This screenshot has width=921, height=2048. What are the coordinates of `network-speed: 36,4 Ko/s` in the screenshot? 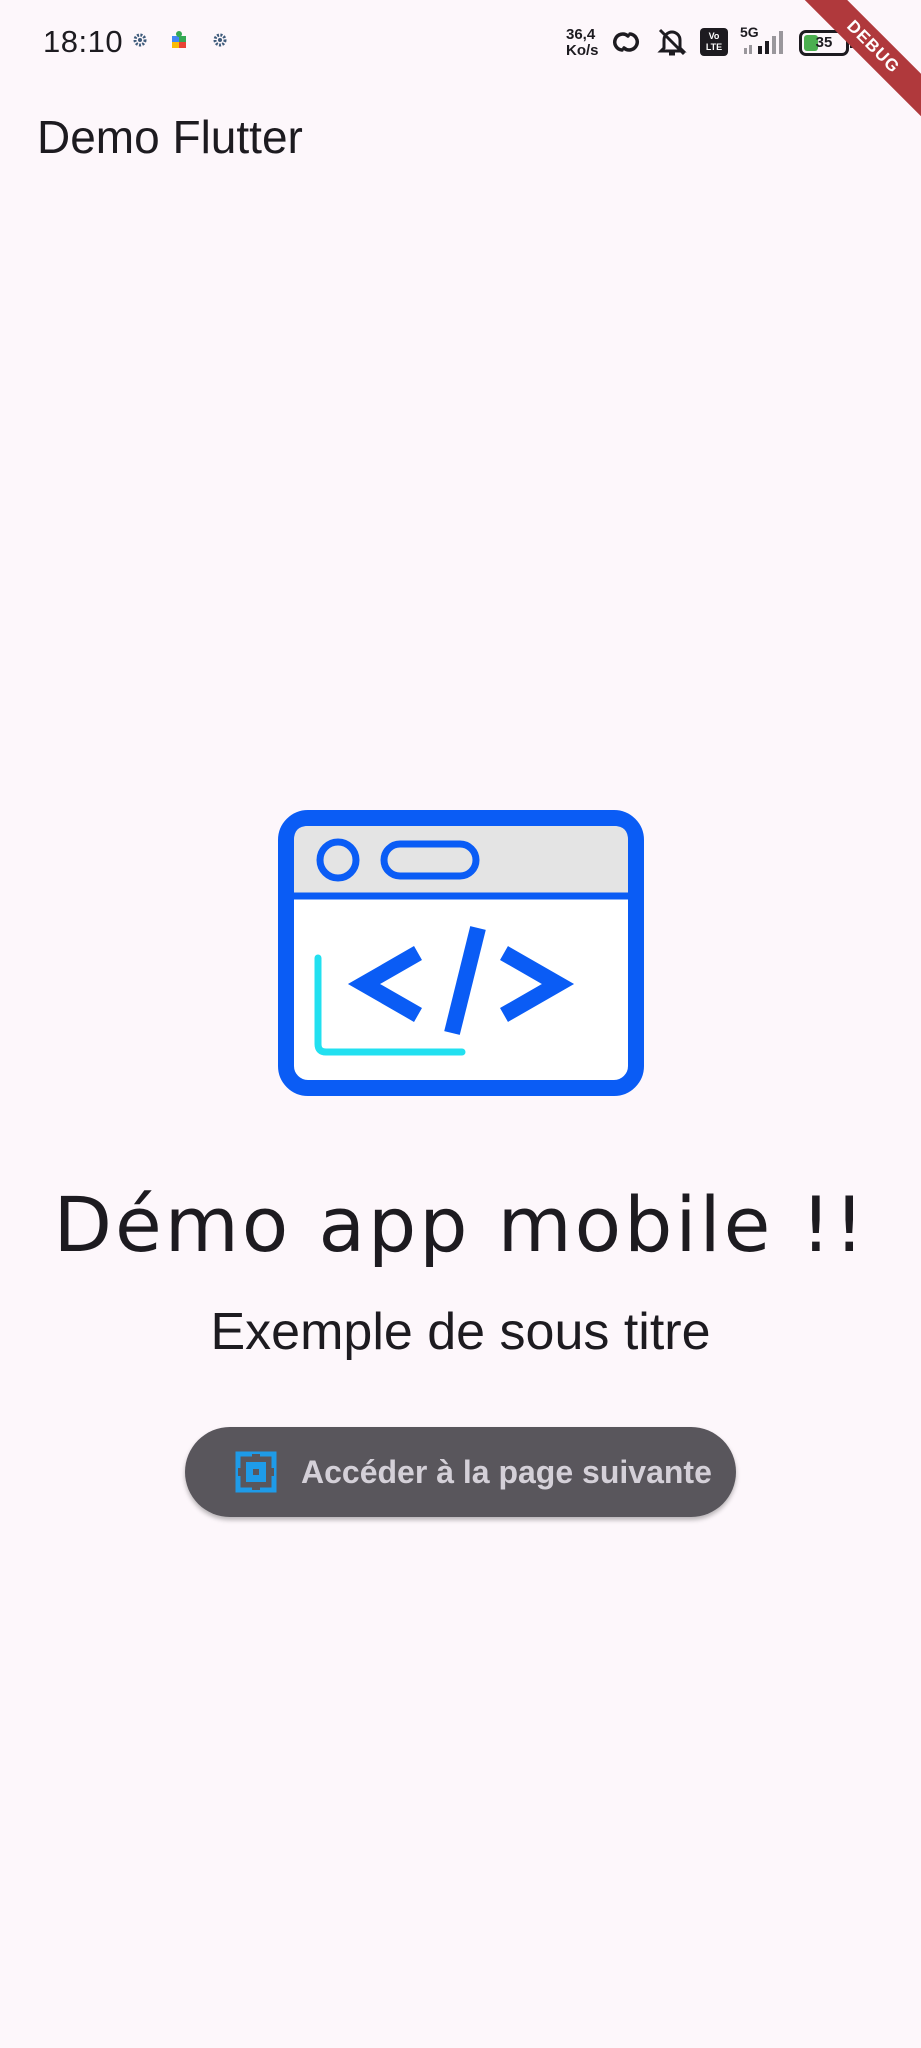 It's located at (582, 43).